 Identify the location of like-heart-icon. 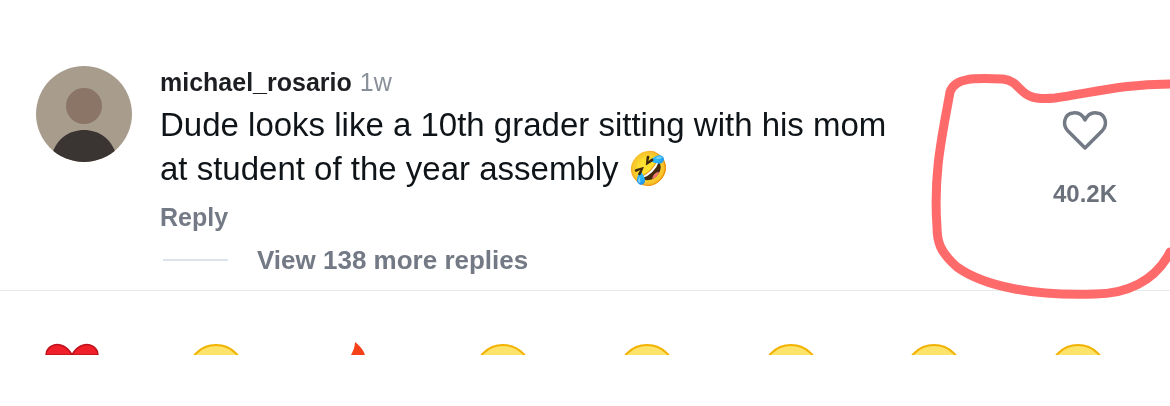
(1085, 130).